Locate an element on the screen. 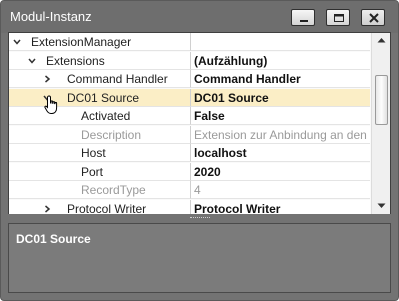 Image resolution: width=399 pixels, height=301 pixels. window-title: Modul-Instanz is located at coordinates (51, 16).